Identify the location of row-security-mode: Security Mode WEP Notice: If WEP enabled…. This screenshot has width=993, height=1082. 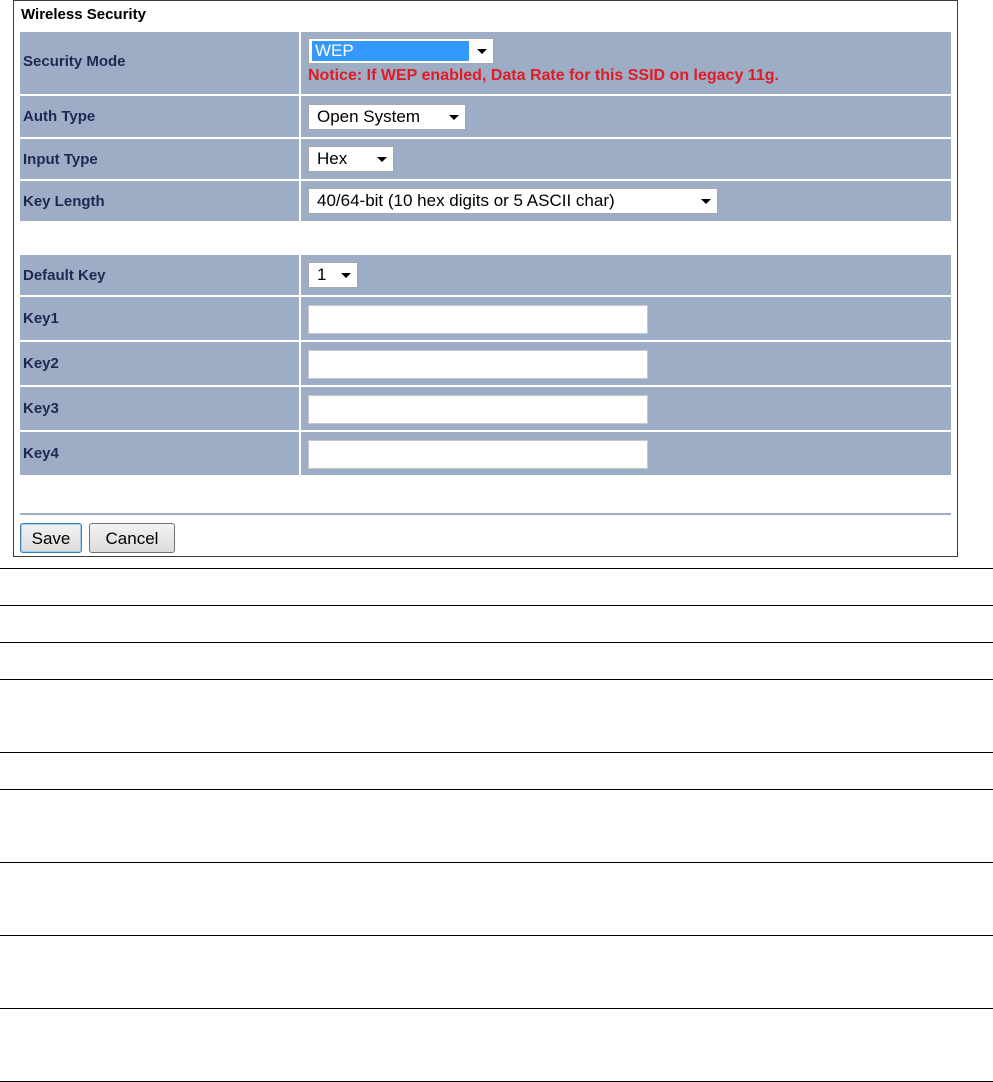
(485, 63).